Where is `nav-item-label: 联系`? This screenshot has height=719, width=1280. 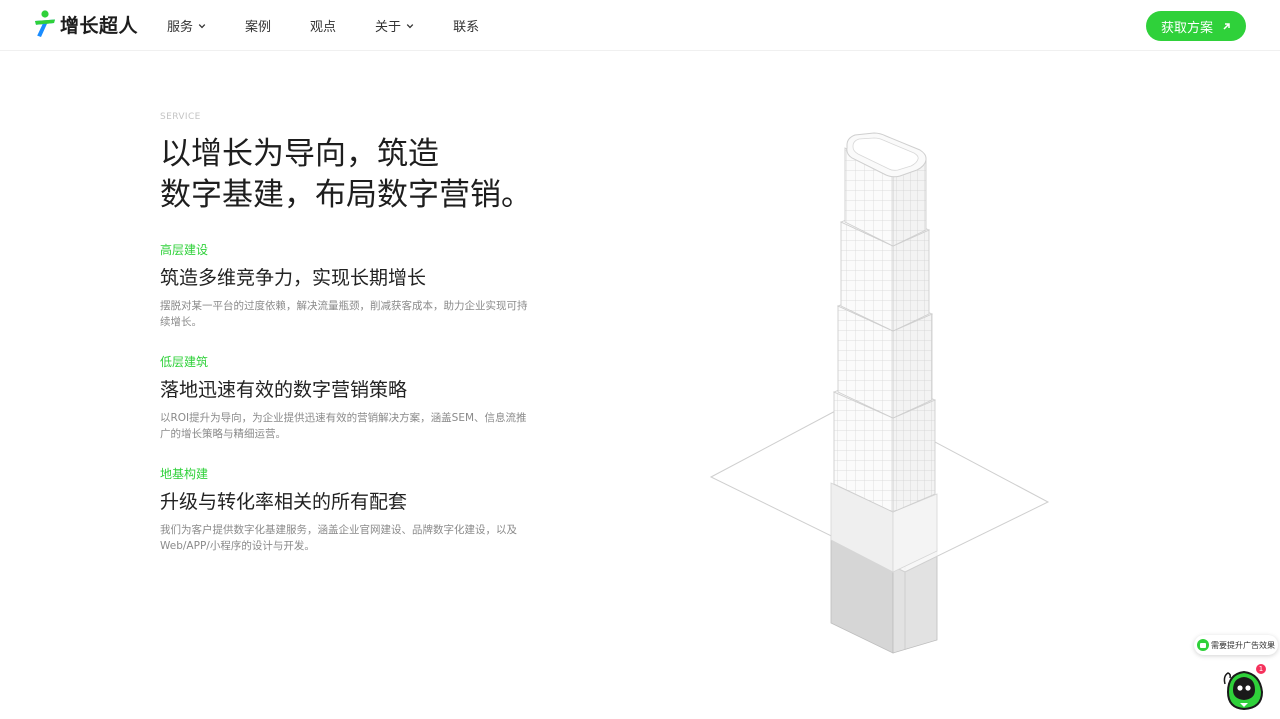 nav-item-label: 联系 is located at coordinates (466, 27).